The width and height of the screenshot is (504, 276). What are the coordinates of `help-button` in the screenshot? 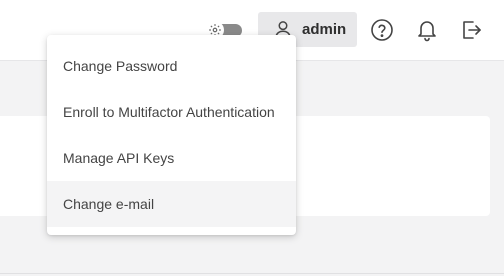 It's located at (382, 30).